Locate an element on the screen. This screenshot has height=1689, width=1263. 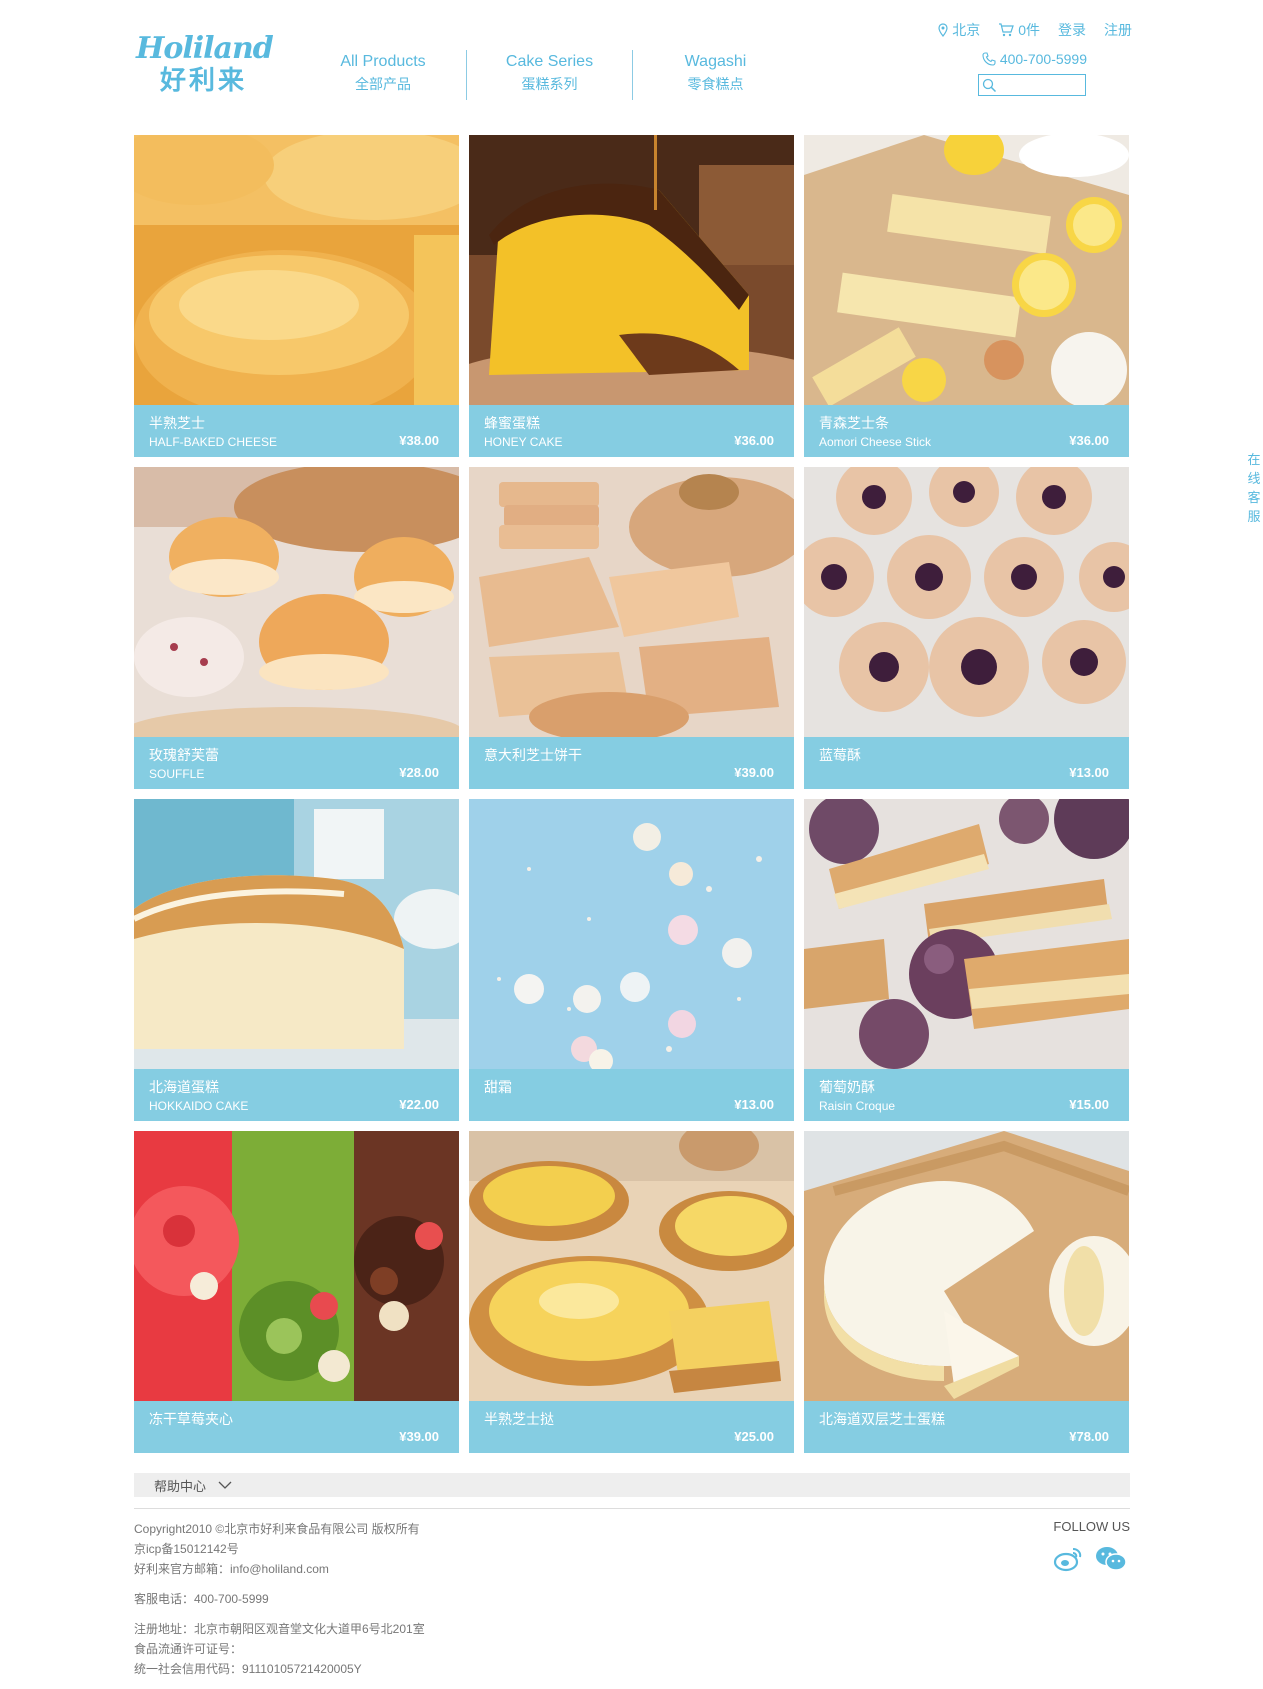
product-price: ¥28.00 is located at coordinates (419, 772).